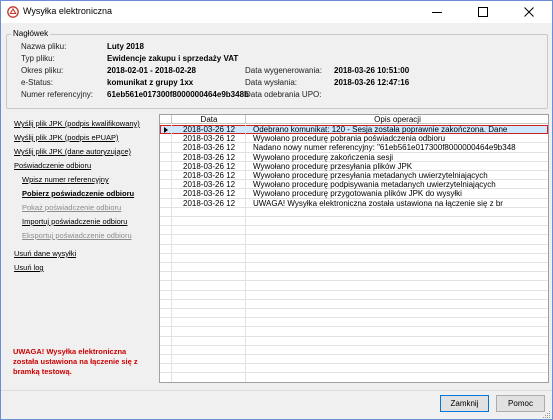 The width and height of the screenshot is (553, 420). What do you see at coordinates (125, 46) in the screenshot?
I see `file-name-value: Luty 2018` at bounding box center [125, 46].